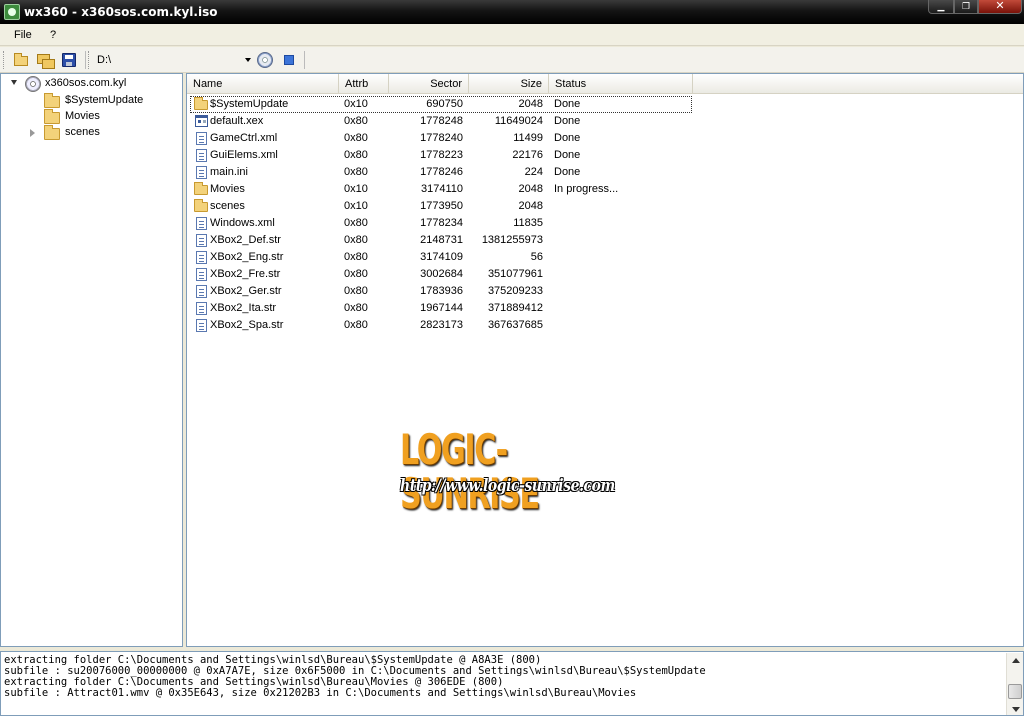 The image size is (1024, 716). I want to click on list-header: Name Attrb Sector Size Status, so click(605, 84).